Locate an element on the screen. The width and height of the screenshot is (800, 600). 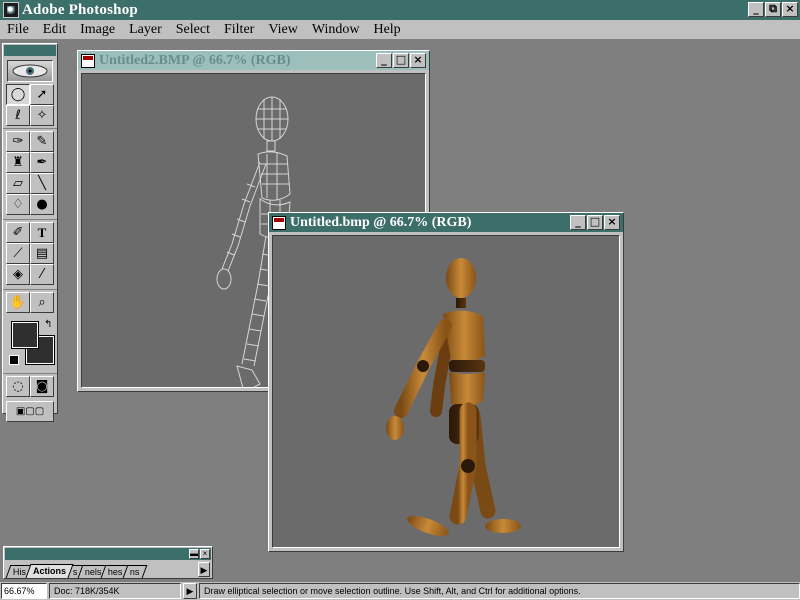
line-tool: ╲ is located at coordinates (42, 183).